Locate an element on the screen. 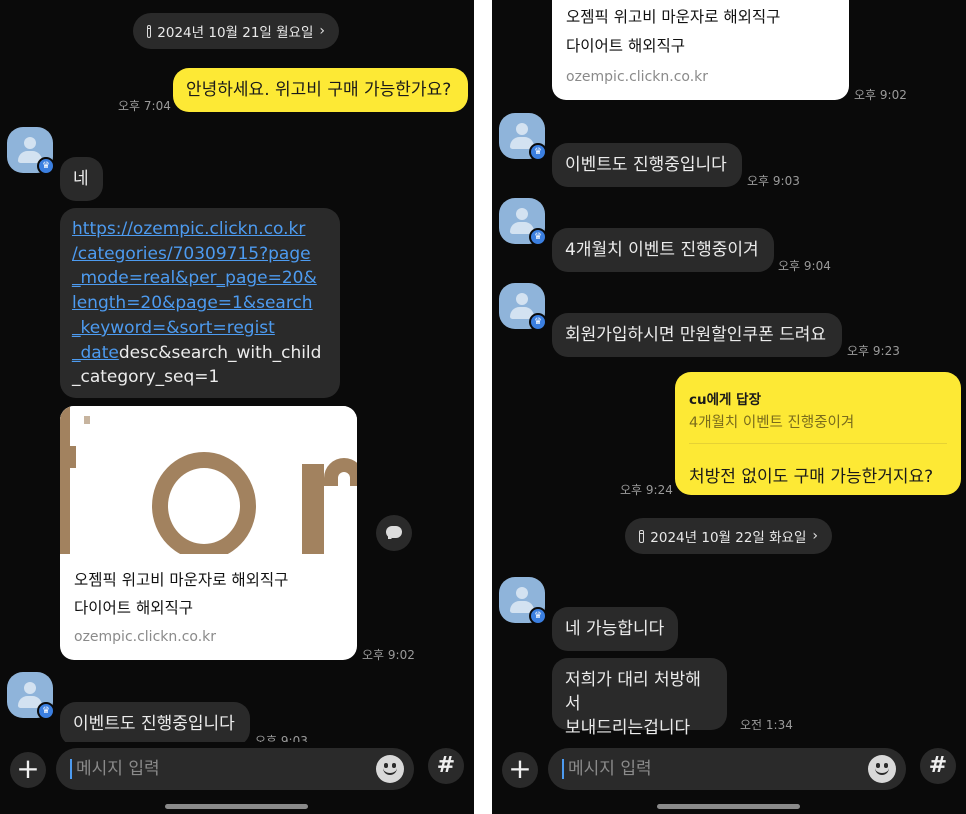 This screenshot has height=814, width=966. reply-target: cu에게 답장 is located at coordinates (725, 400).